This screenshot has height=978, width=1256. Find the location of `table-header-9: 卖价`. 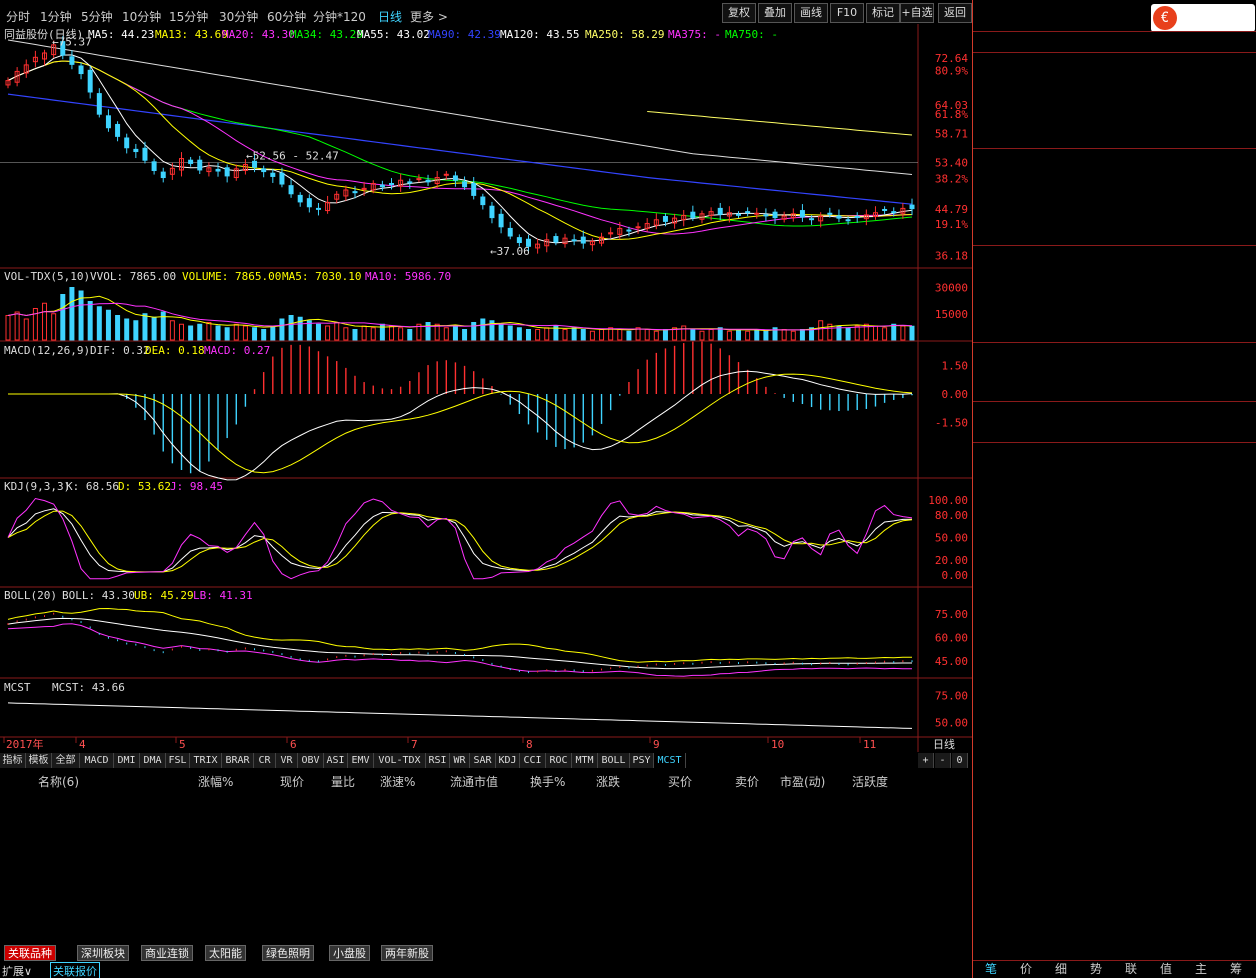

table-header-9: 卖价 is located at coordinates (747, 781).